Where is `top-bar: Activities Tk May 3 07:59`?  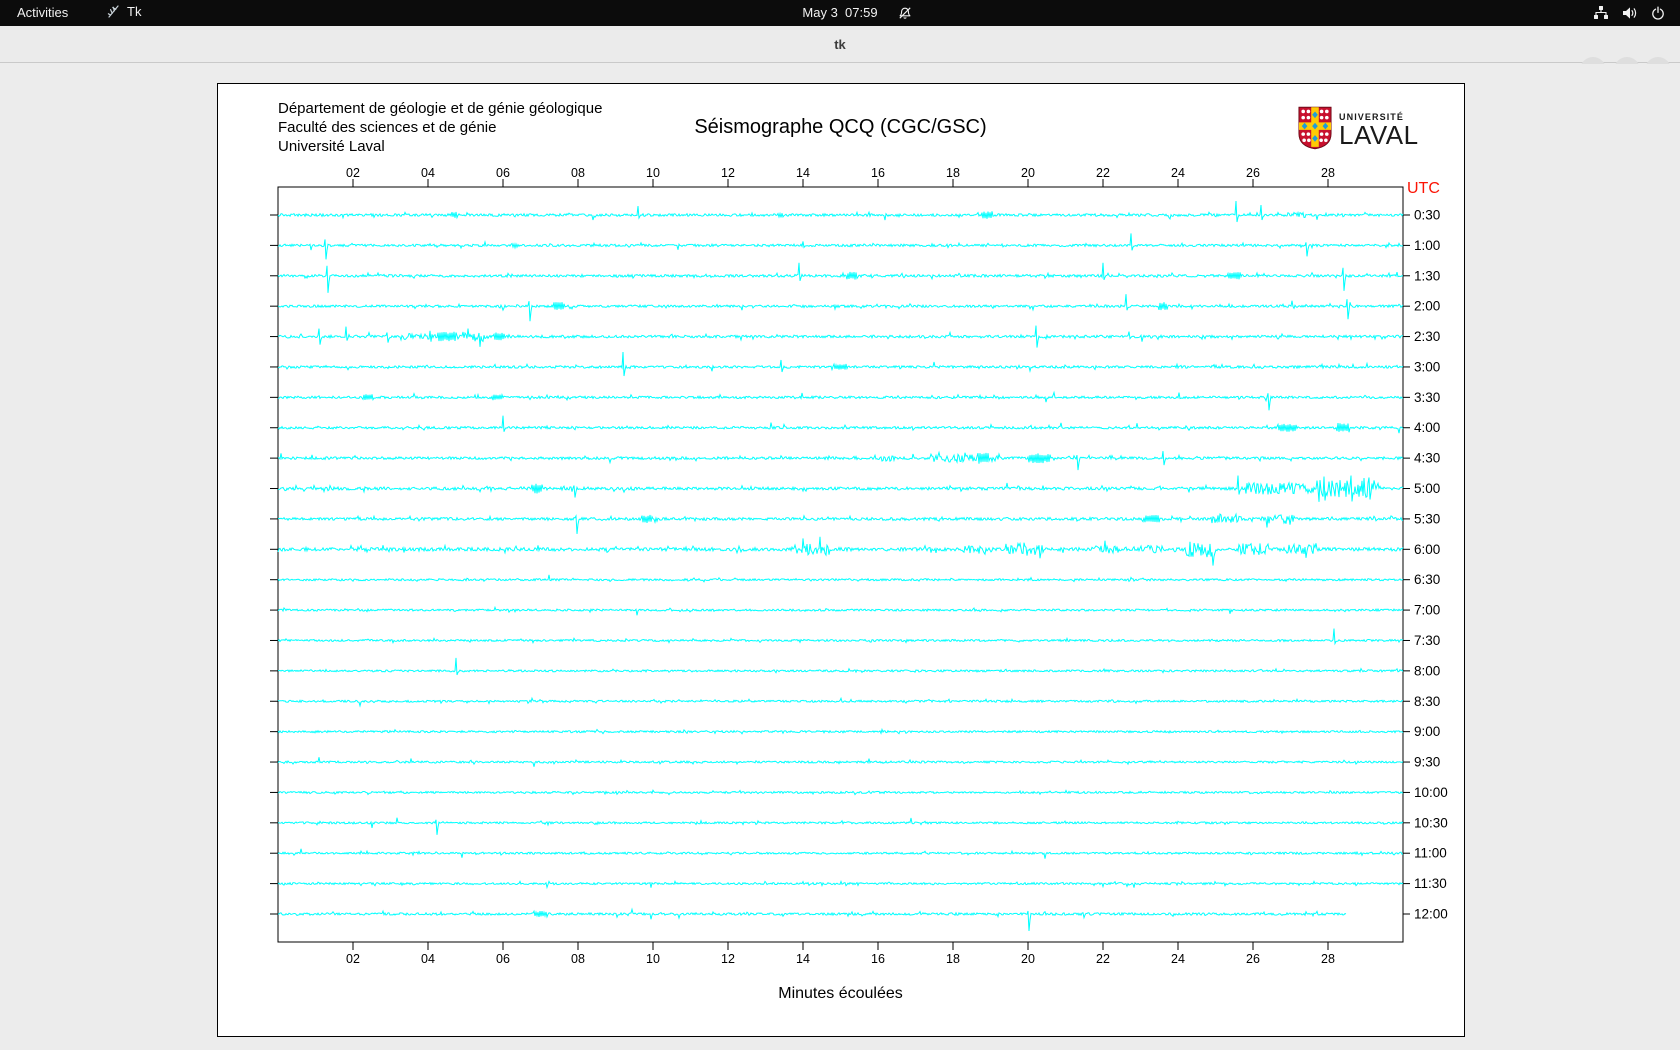 top-bar: Activities Tk May 3 07:59 is located at coordinates (840, 13).